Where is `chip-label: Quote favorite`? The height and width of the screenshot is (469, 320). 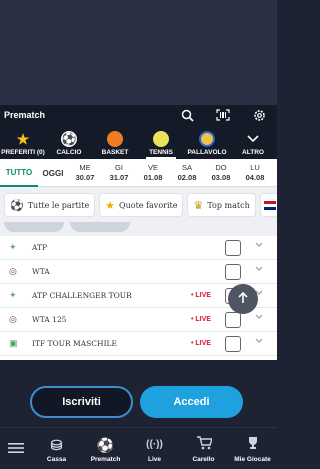 chip-label: Quote favorite is located at coordinates (148, 205).